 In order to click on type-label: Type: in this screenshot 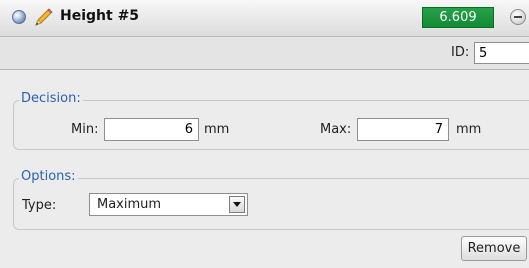, I will do `click(39, 205)`.